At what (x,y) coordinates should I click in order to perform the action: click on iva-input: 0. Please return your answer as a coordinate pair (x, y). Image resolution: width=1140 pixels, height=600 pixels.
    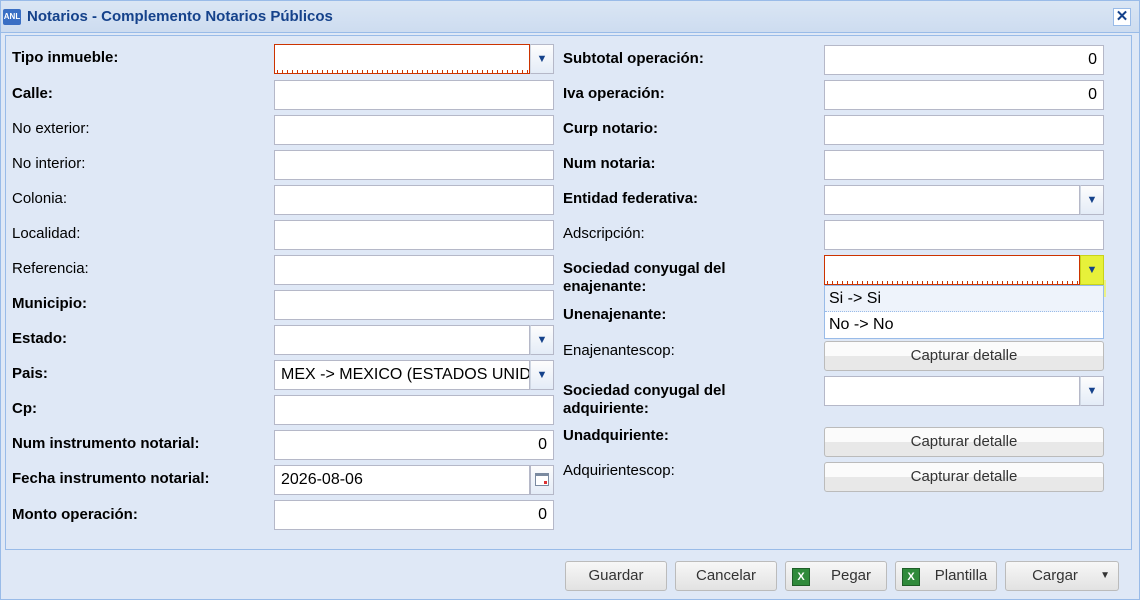
    Looking at the image, I should click on (964, 95).